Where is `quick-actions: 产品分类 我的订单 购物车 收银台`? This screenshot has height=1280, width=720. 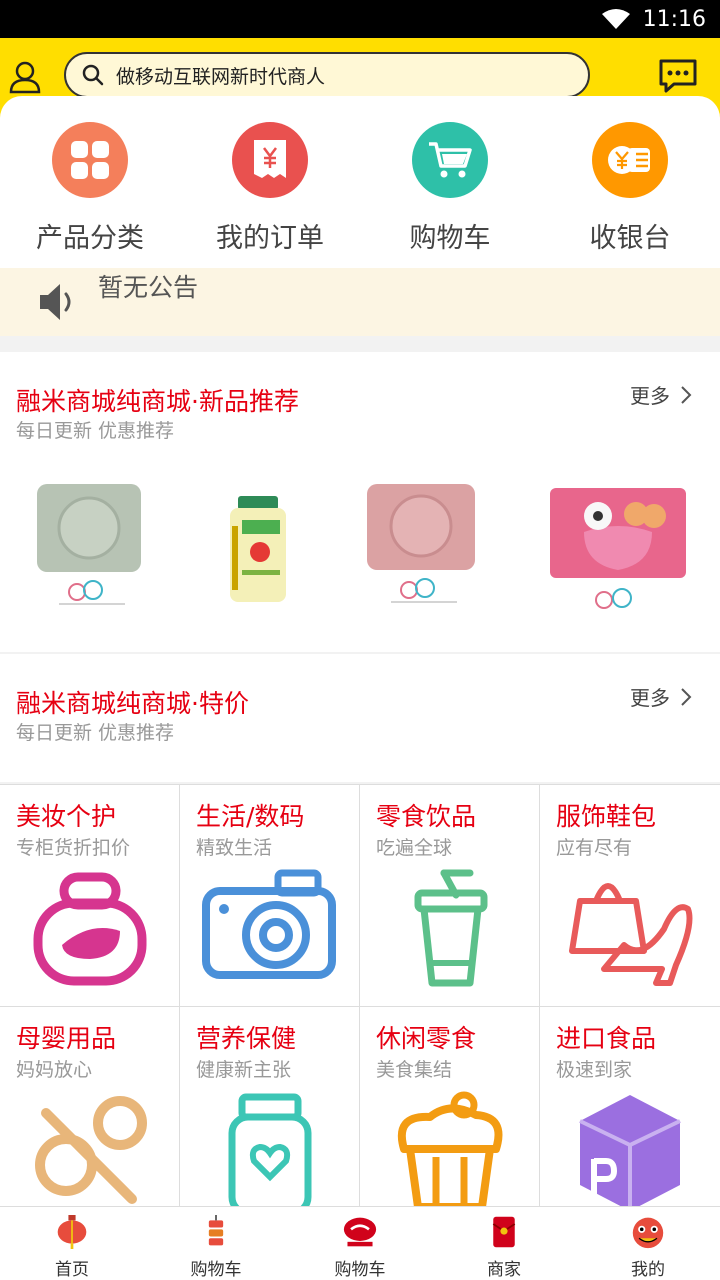
quick-actions: 产品分类 我的订单 购物车 收银台 is located at coordinates (360, 182).